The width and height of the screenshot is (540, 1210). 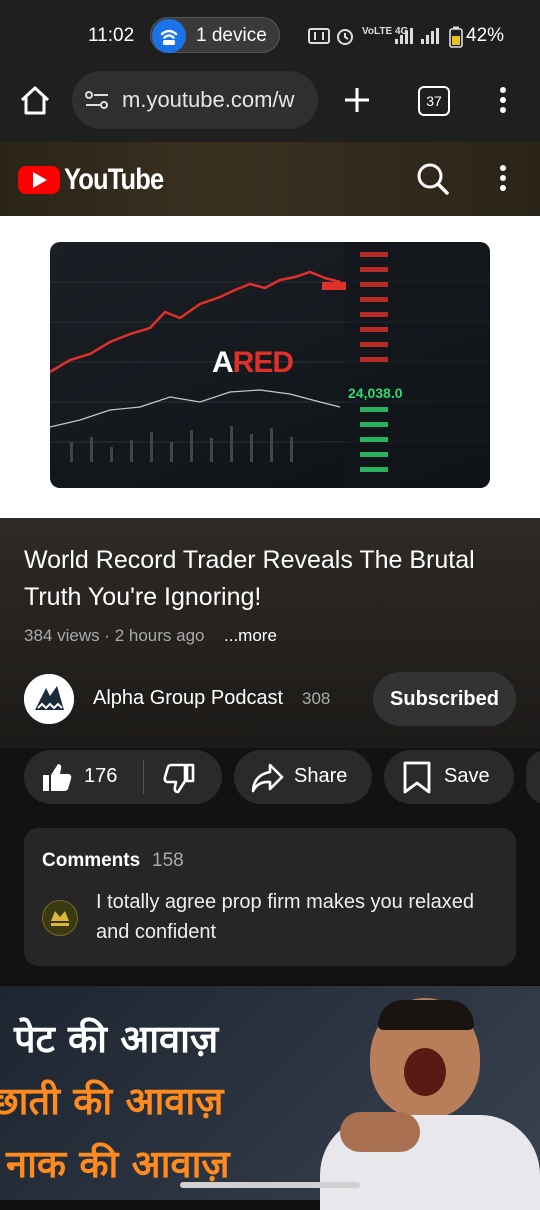 I want to click on person-hair, so click(x=426, y=1015).